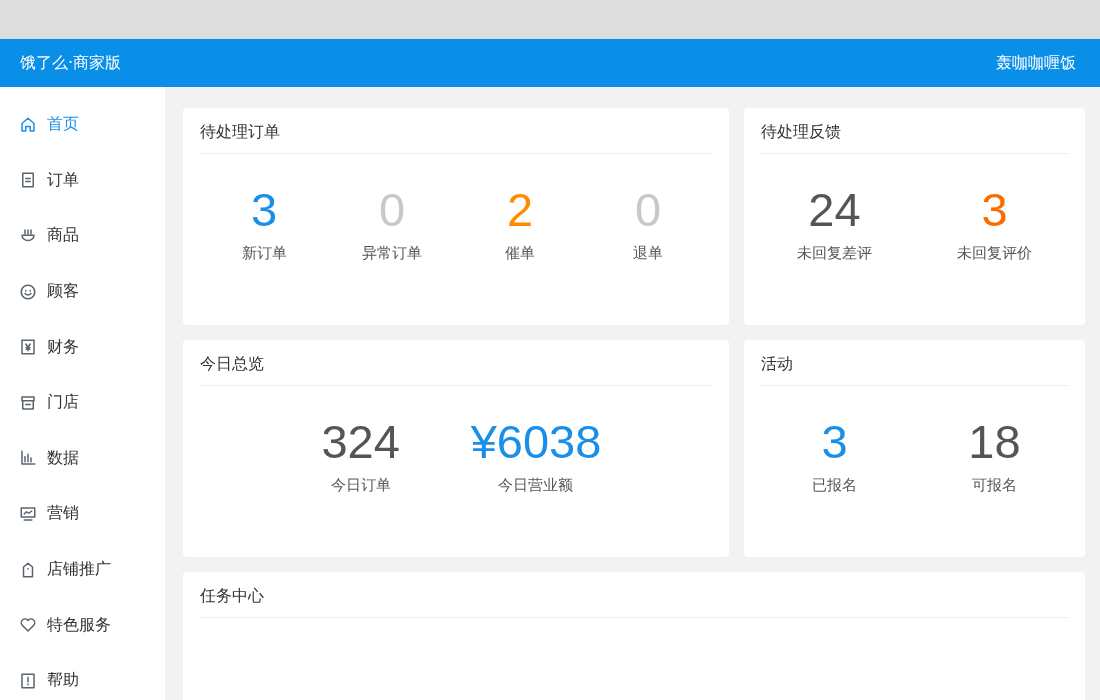 The width and height of the screenshot is (1100, 700). What do you see at coordinates (82, 569) in the screenshot?
I see `sidebar-item: 店铺推广` at bounding box center [82, 569].